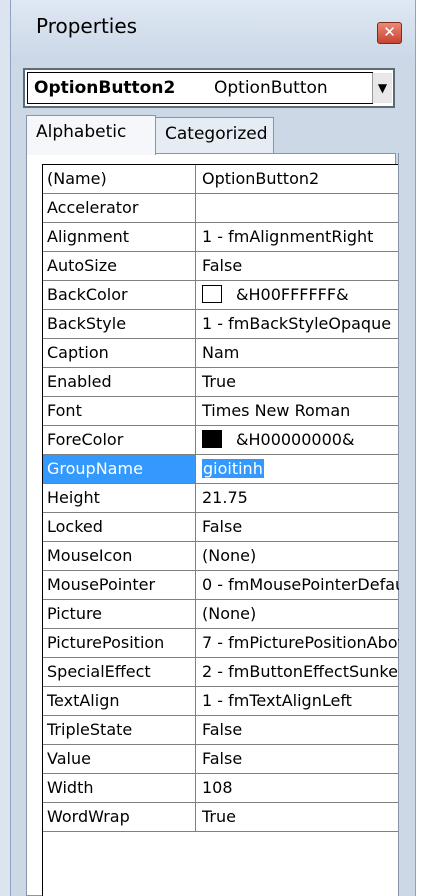 The image size is (433, 896). Describe the element at coordinates (297, 237) in the screenshot. I see `property-value: 1 - fmAlignmentRight` at that location.